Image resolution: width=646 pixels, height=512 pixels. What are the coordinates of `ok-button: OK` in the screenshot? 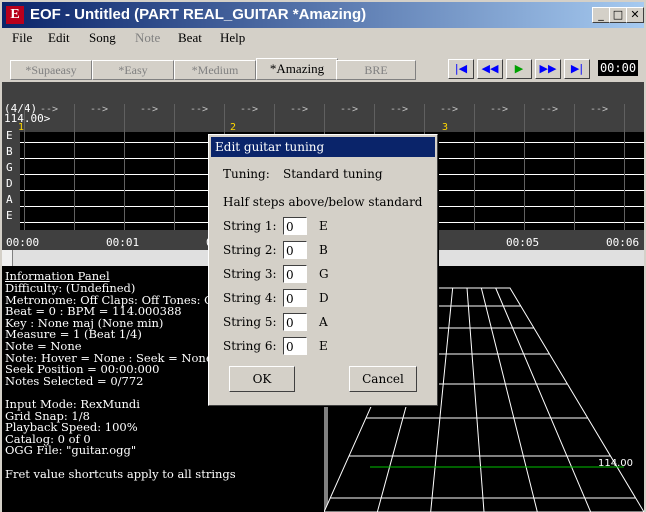 It's located at (262, 379).